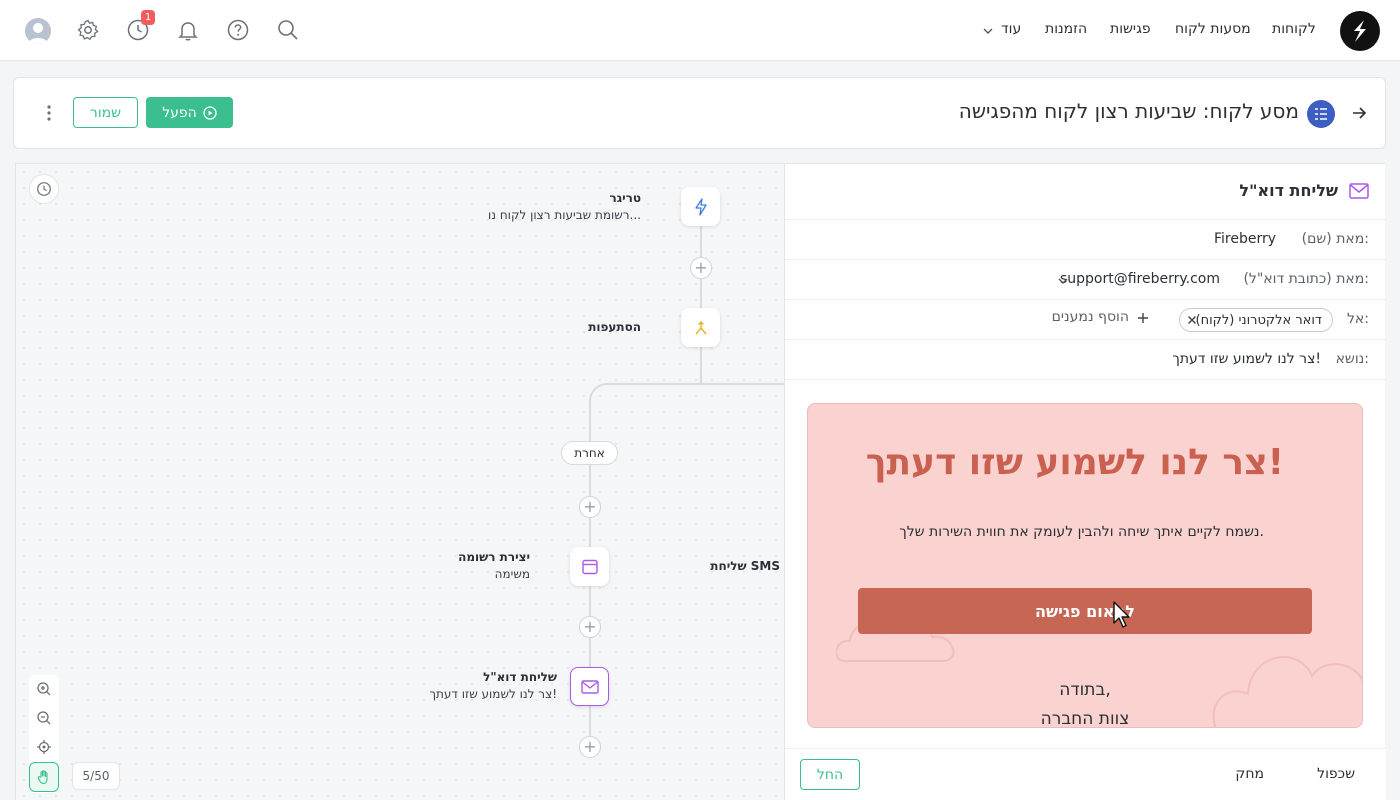 The image size is (1400, 800). I want to click on notification-count-badge: 1, so click(148, 17).